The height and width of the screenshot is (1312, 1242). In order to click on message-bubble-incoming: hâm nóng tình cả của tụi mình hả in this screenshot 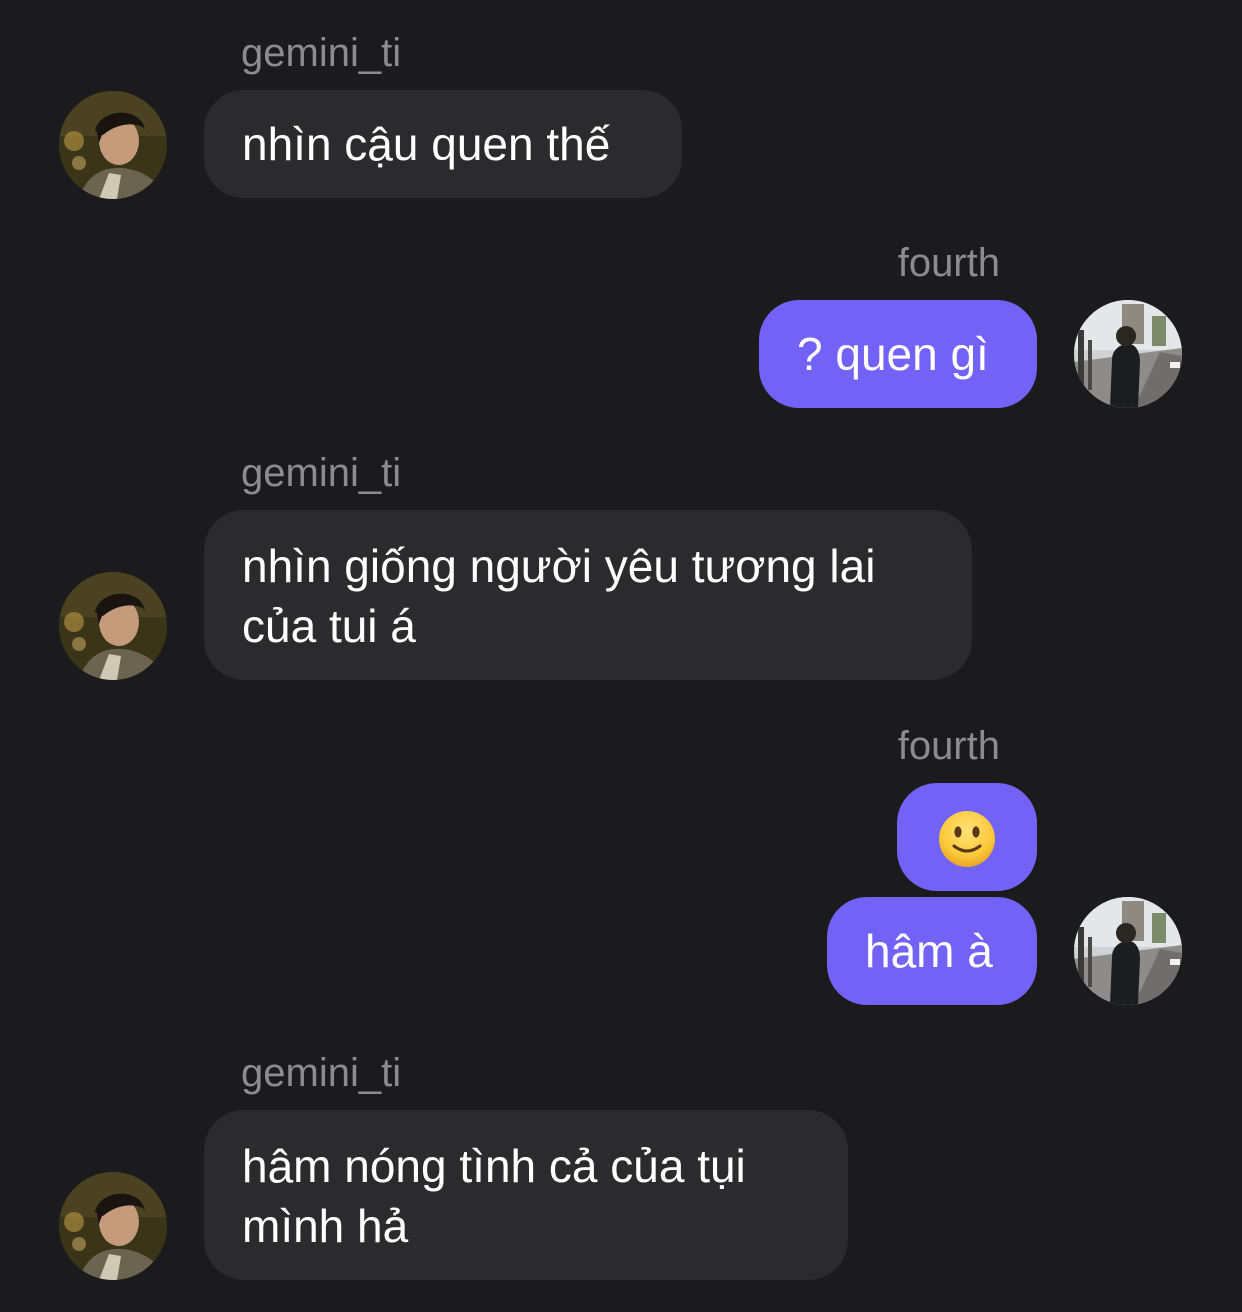, I will do `click(526, 1195)`.